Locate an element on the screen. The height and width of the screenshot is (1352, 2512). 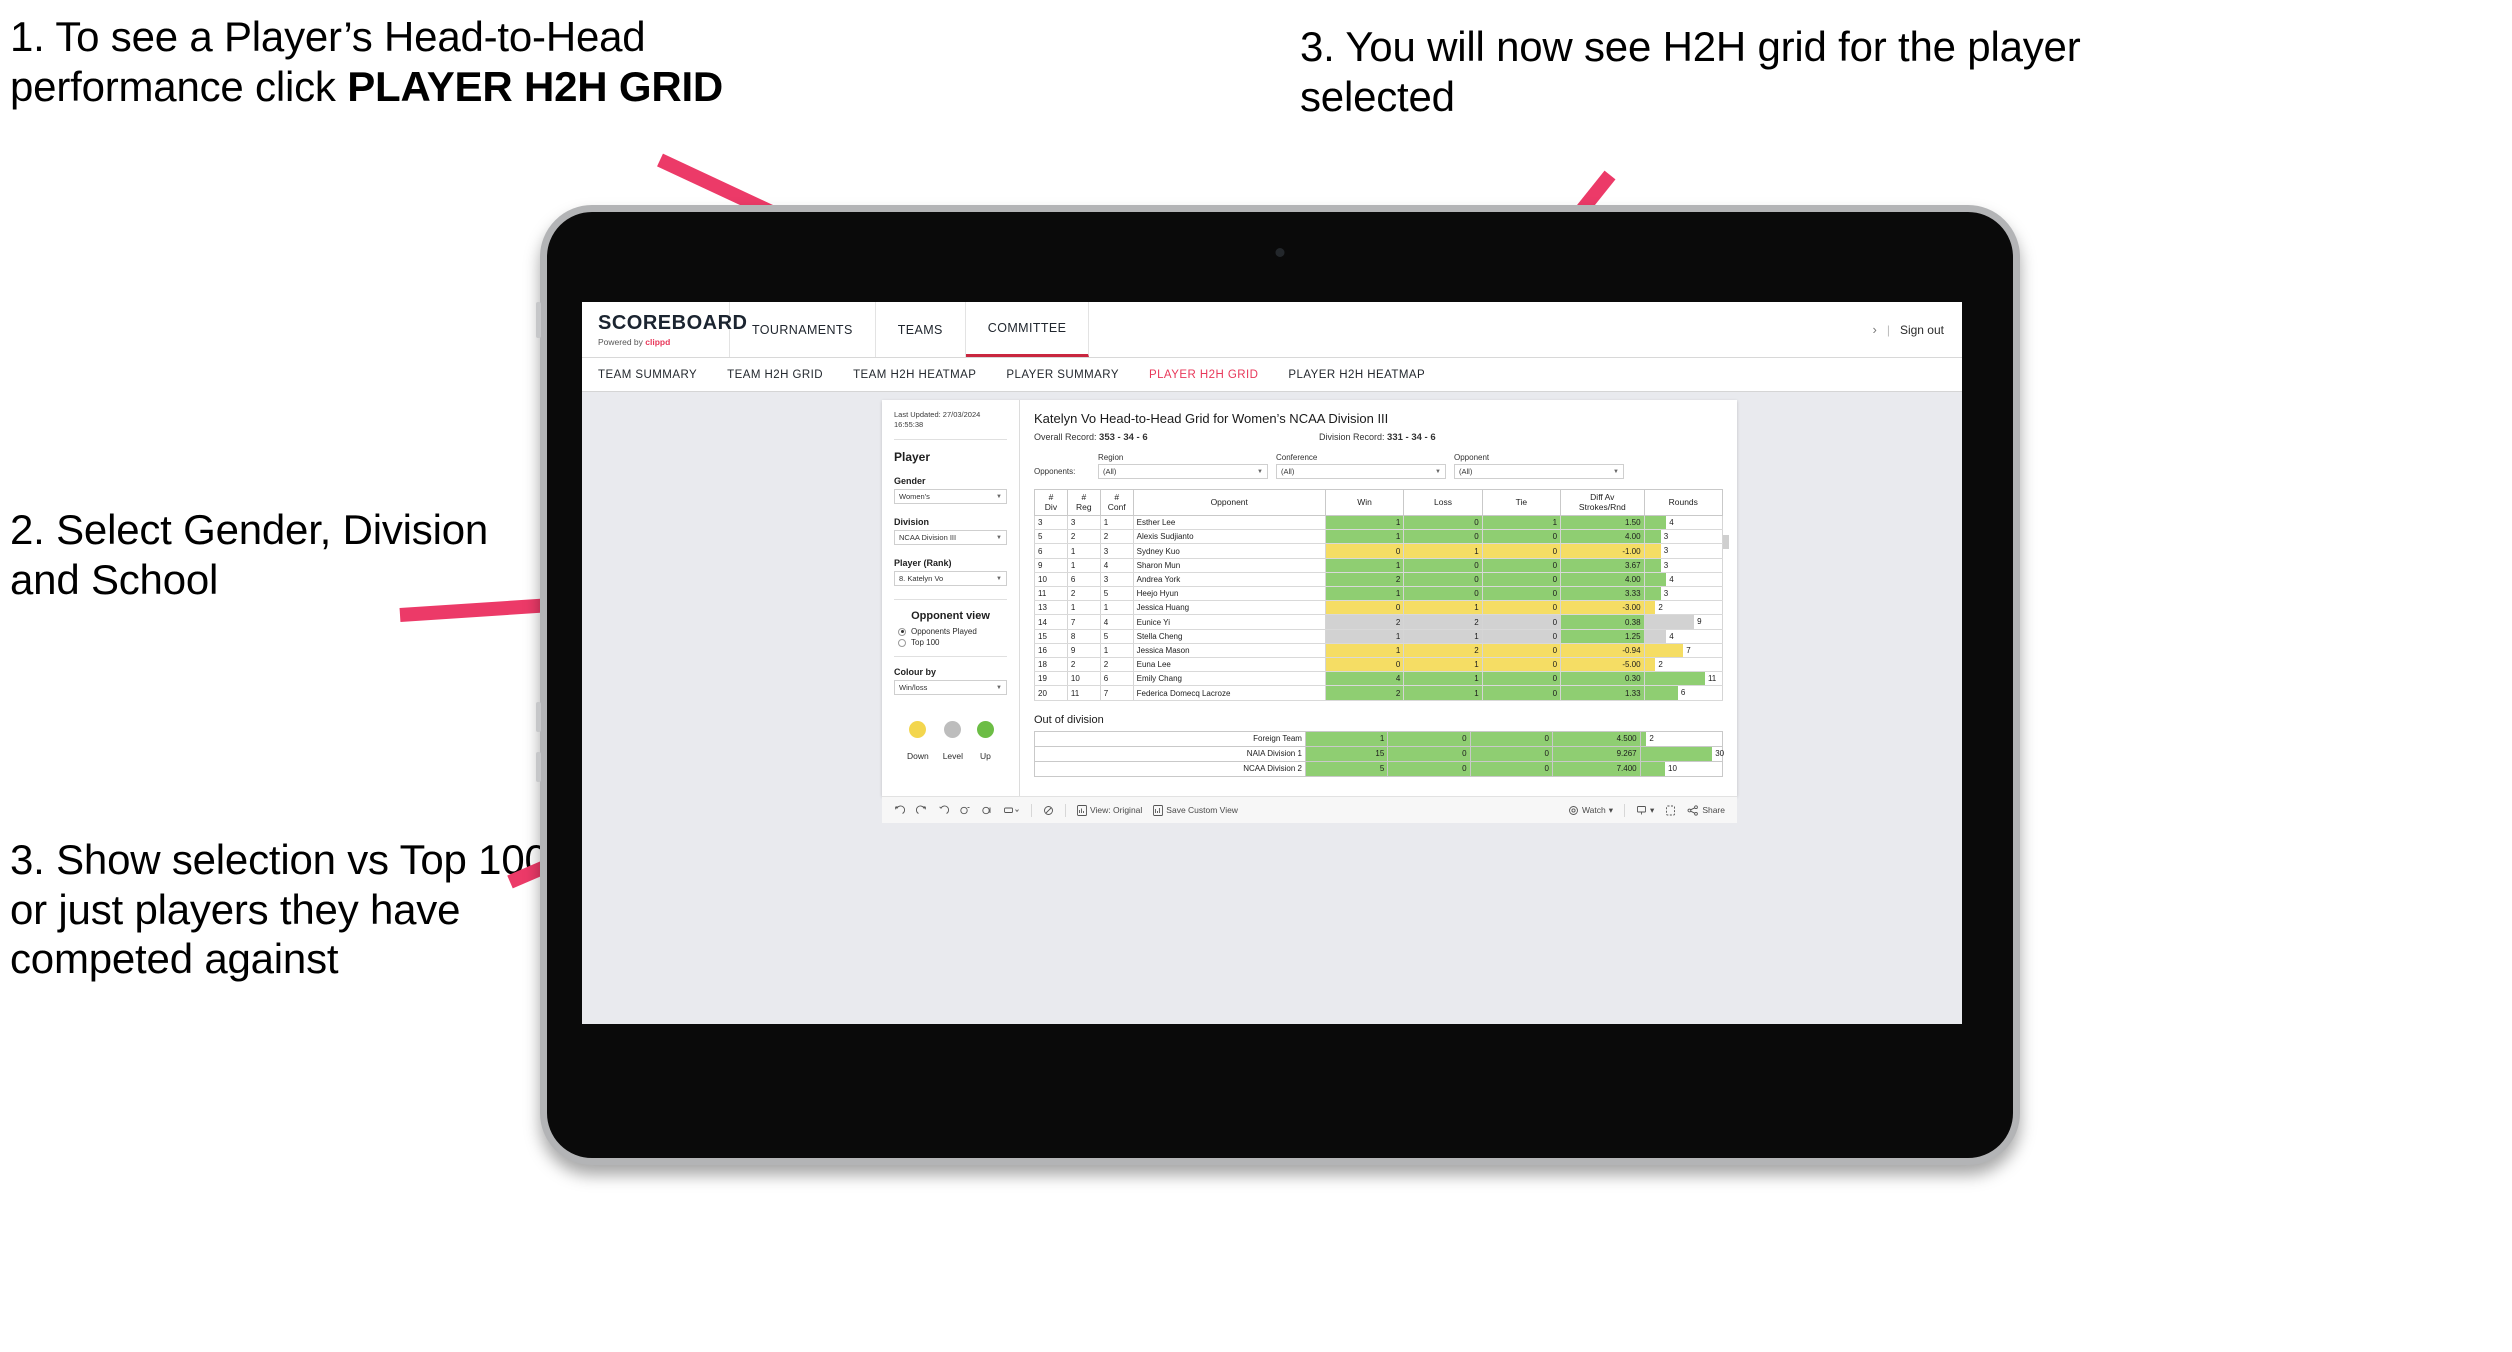
subnav-item-player-h2h-heatmap: PLAYER H2H HEATMAP is located at coordinates (1356, 375).